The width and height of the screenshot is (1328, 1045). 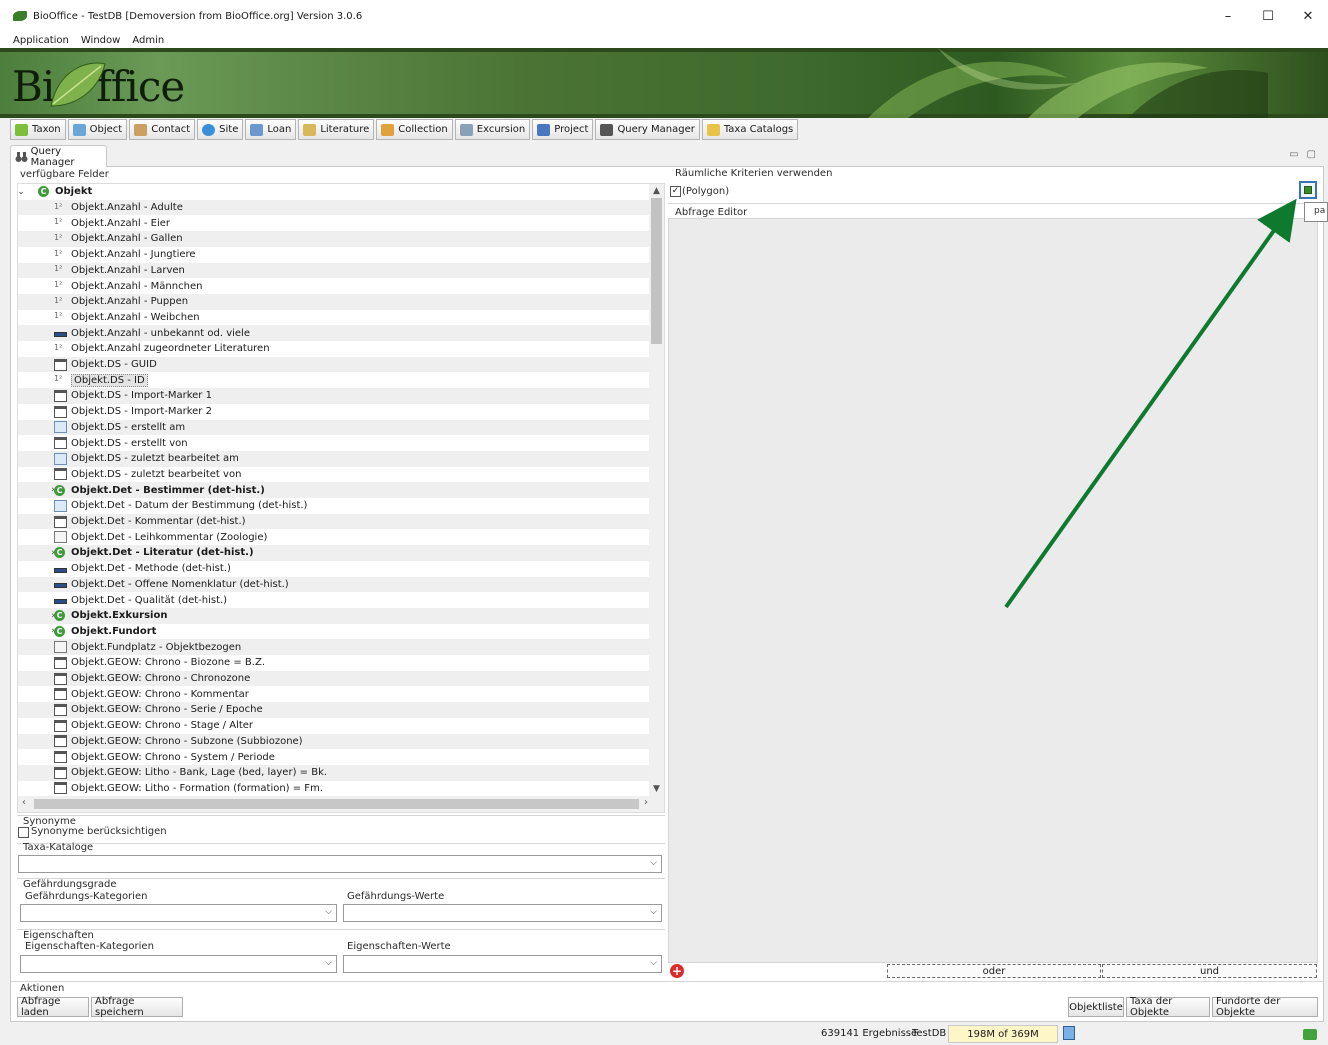 What do you see at coordinates (334, 396) in the screenshot?
I see `tree-row: Objekt.DS - Import-Marker 1` at bounding box center [334, 396].